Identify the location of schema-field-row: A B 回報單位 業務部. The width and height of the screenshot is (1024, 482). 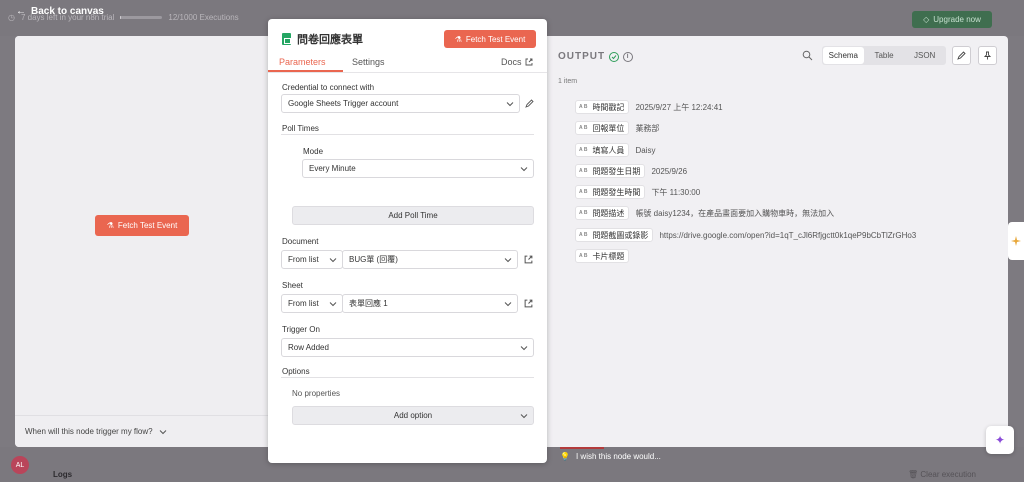
(617, 128).